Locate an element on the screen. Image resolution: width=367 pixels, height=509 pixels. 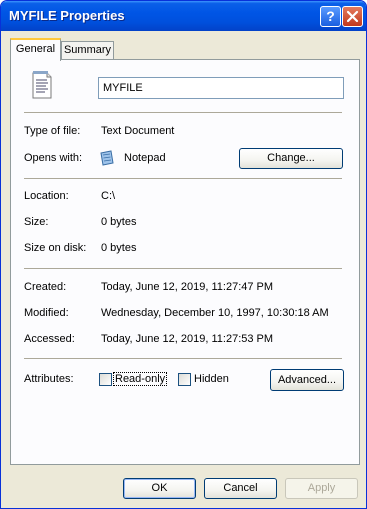
tab-summary-label: Summary is located at coordinates (87, 50).